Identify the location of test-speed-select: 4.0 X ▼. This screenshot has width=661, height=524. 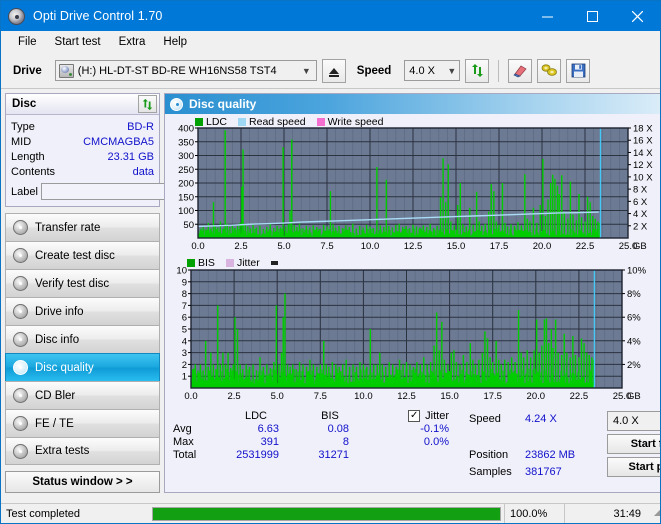
(633, 421).